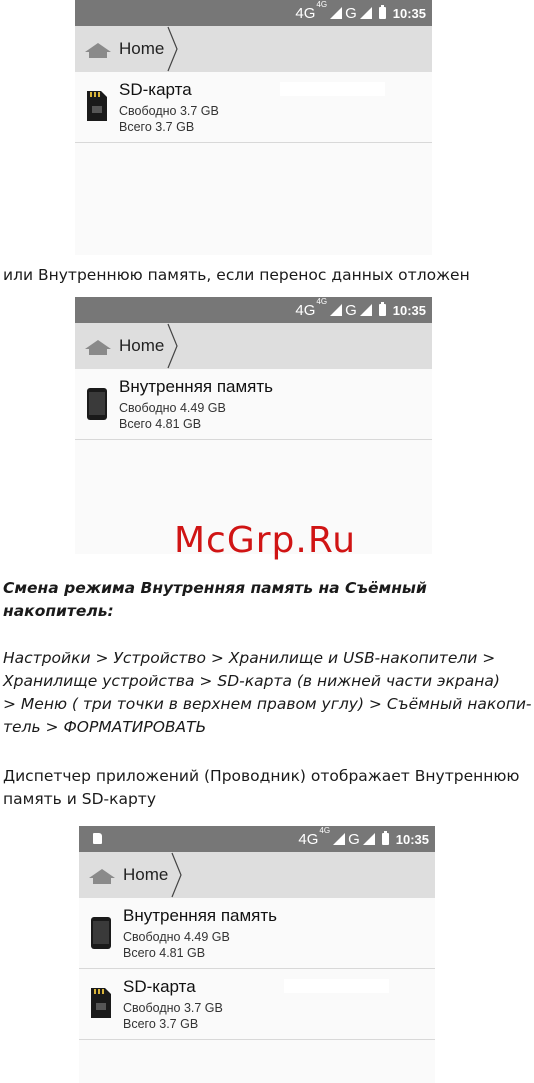  I want to click on watermark: McGrp.Ru, so click(265, 540).